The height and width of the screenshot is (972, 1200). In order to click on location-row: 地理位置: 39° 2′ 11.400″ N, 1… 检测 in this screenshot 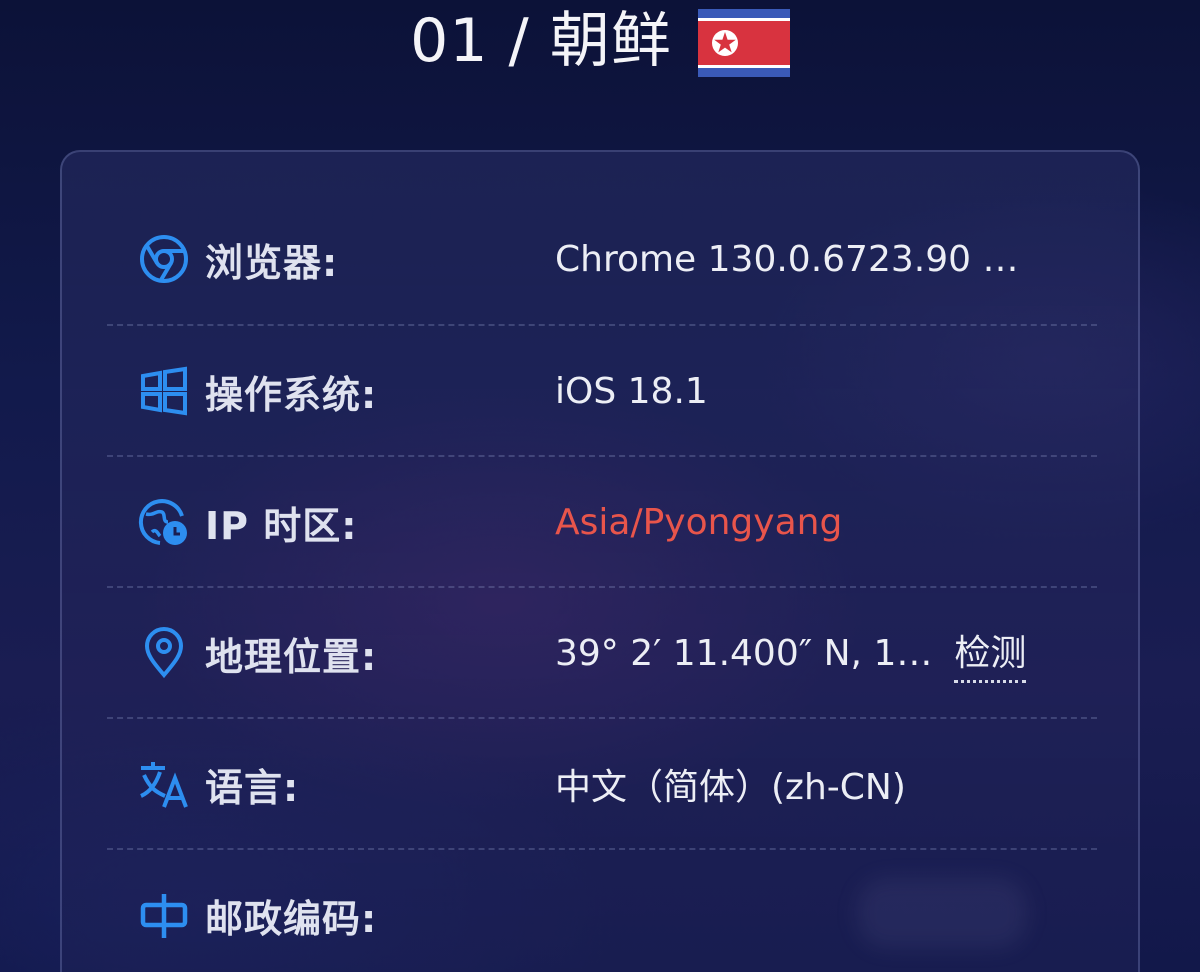, I will do `click(602, 653)`.